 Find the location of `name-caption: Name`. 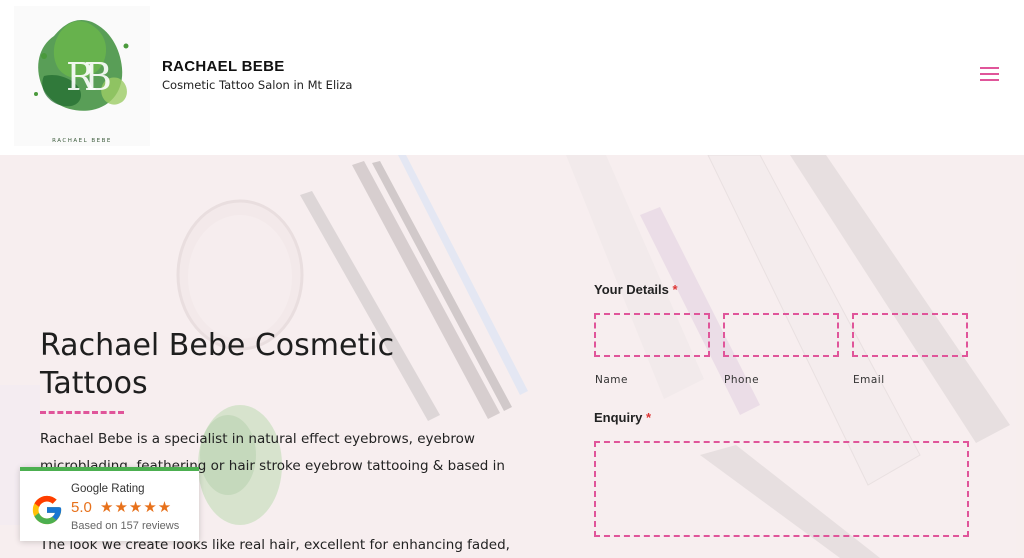

name-caption: Name is located at coordinates (611, 380).